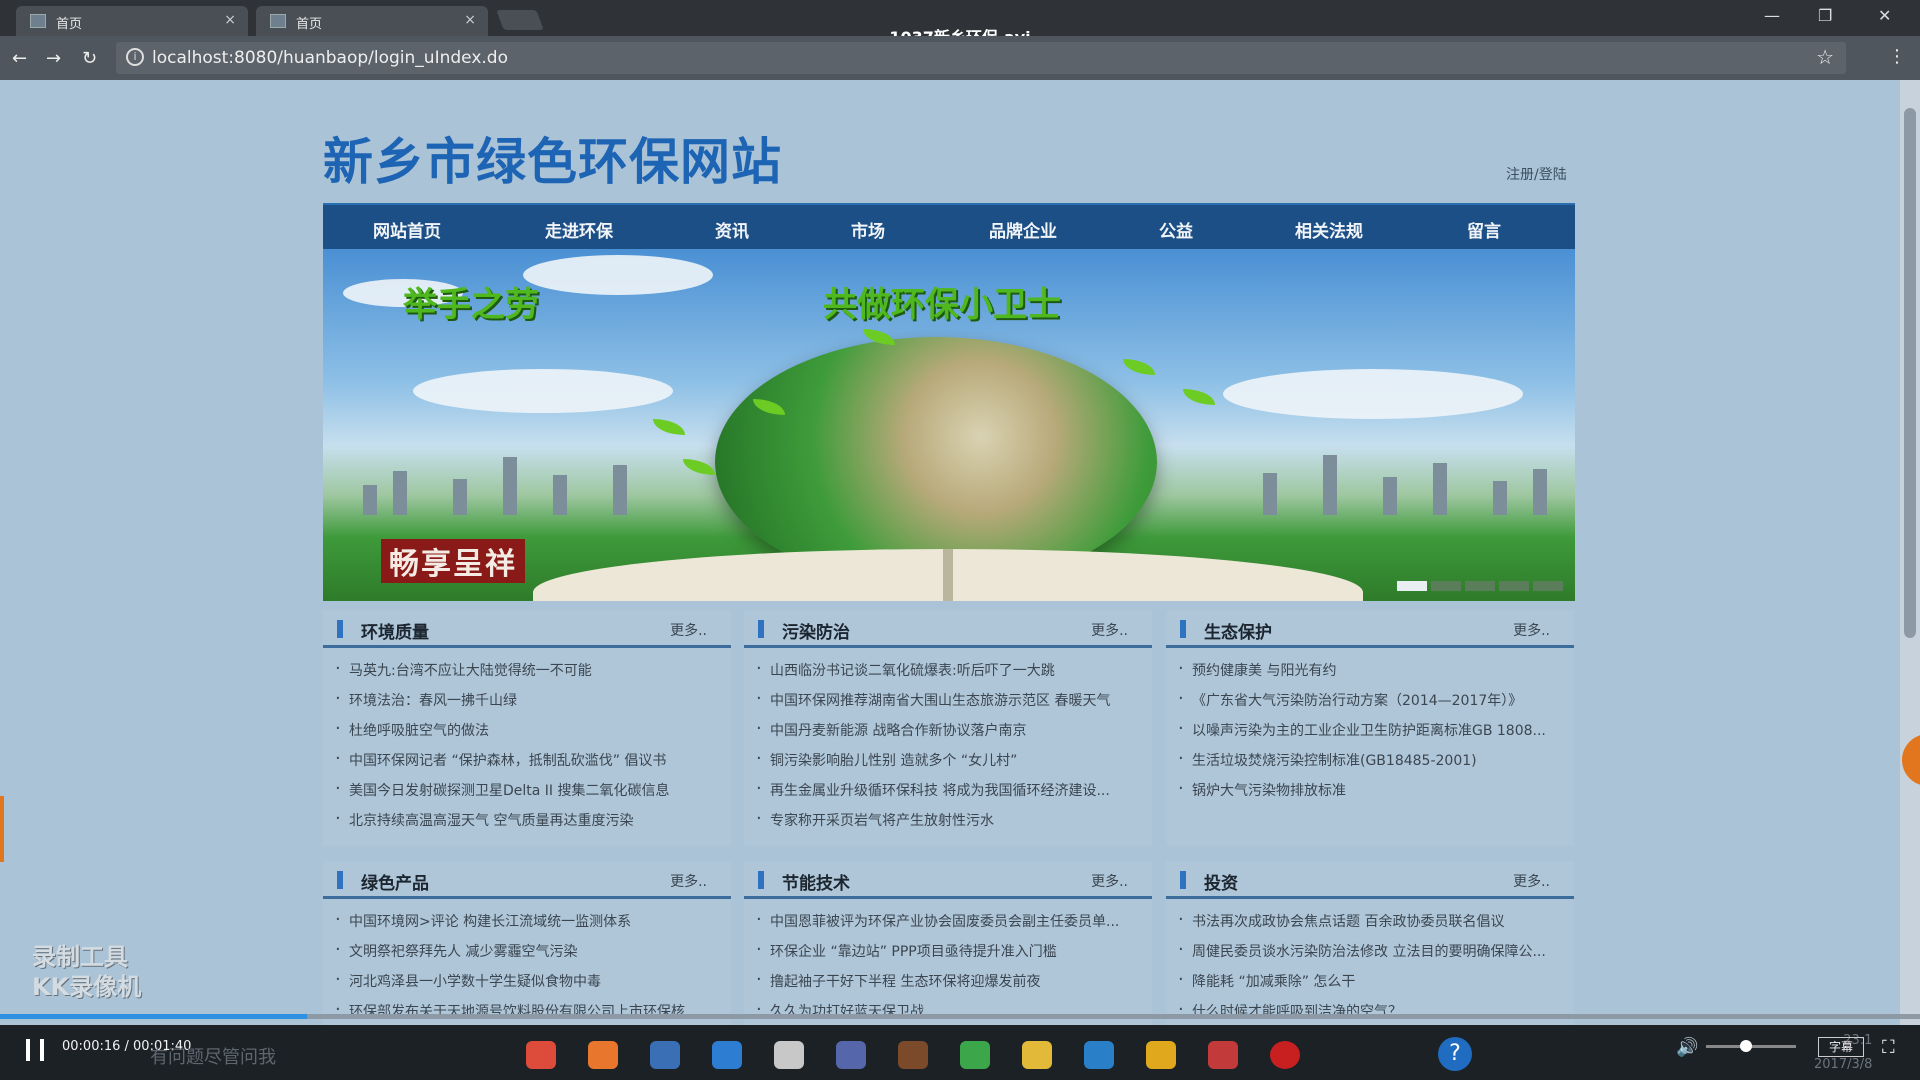 The width and height of the screenshot is (1920, 1080). What do you see at coordinates (525, 926) in the screenshot?
I see `news-item: 中国环境网>评论 构建长江流域统一监测体系` at bounding box center [525, 926].